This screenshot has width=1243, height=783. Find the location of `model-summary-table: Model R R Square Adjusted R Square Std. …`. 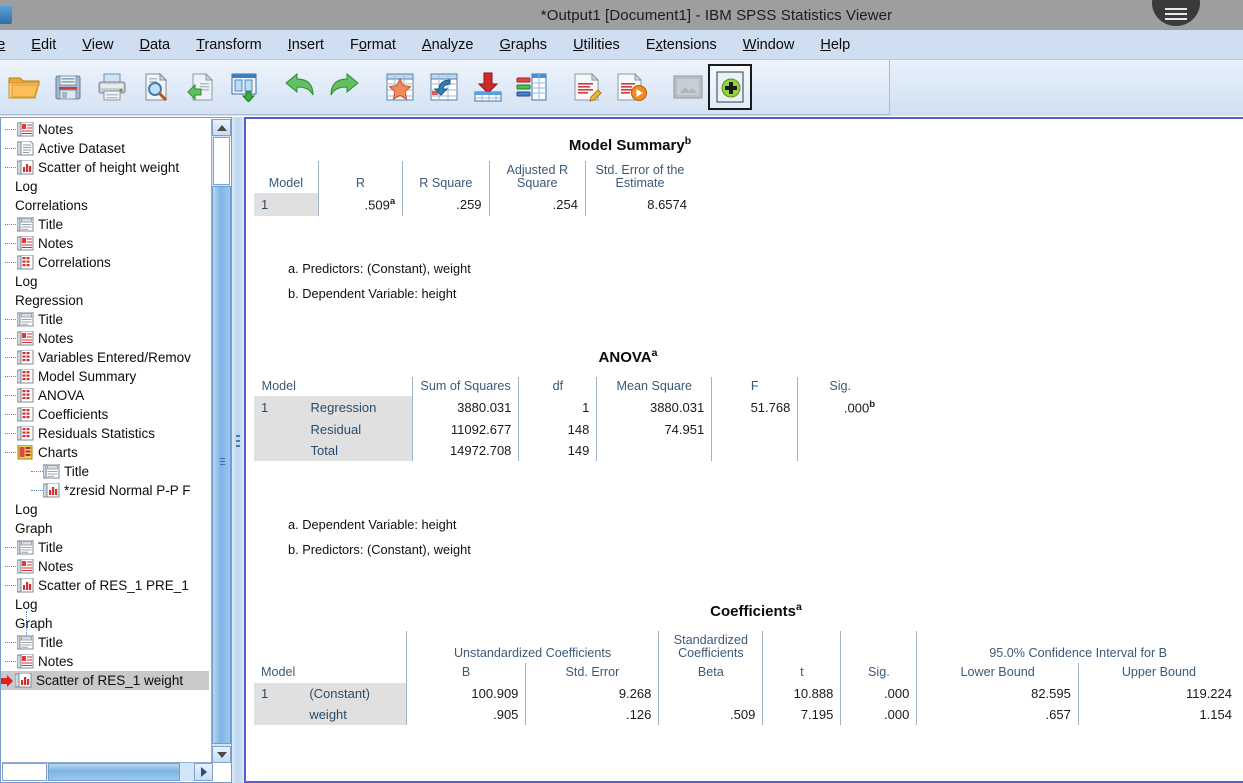

model-summary-table: Model R R Square Adjusted R Square Std. … is located at coordinates (474, 188).